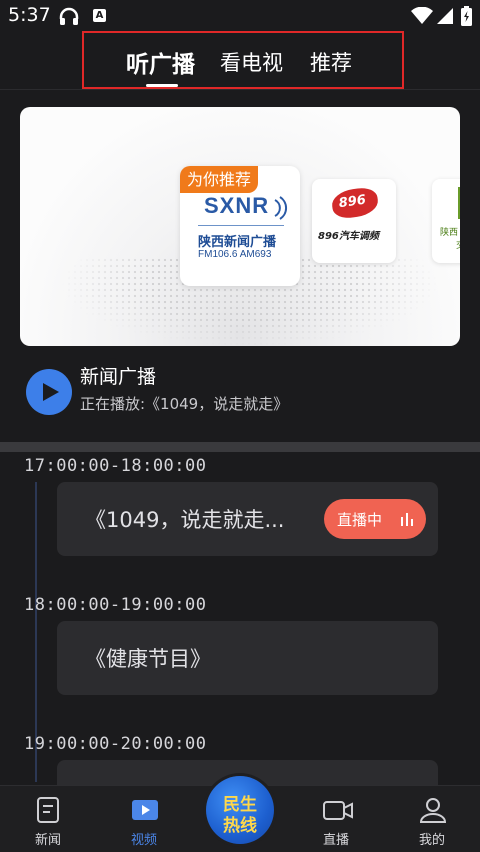 The width and height of the screenshot is (480, 852). What do you see at coordinates (115, 466) in the screenshot?
I see `slot-time: 17:00:00-18:00:00` at bounding box center [115, 466].